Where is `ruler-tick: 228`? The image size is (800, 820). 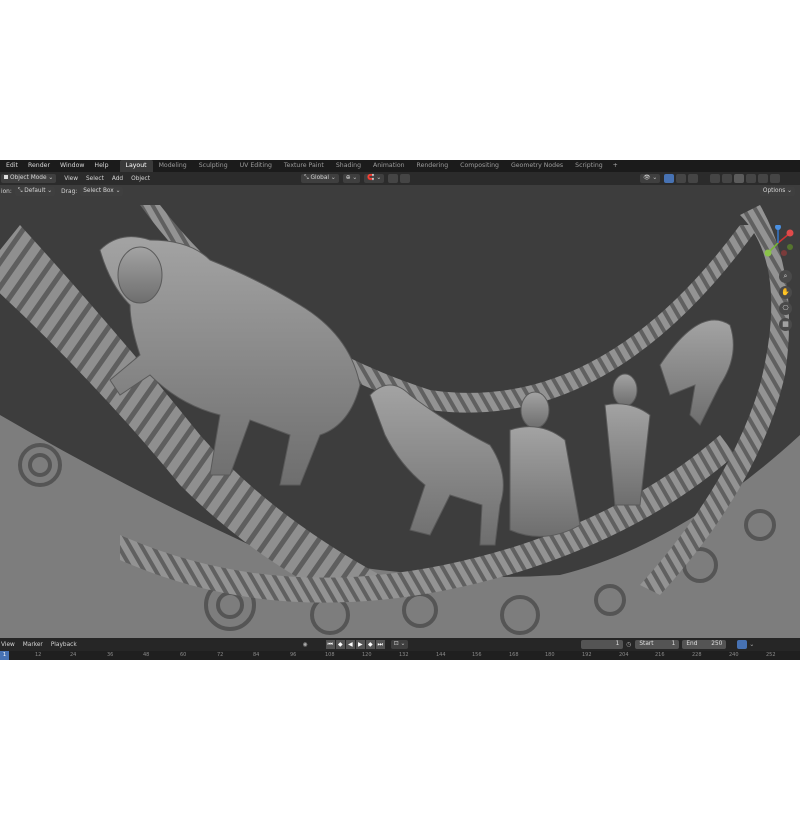
ruler-tick: 228 is located at coordinates (697, 655).